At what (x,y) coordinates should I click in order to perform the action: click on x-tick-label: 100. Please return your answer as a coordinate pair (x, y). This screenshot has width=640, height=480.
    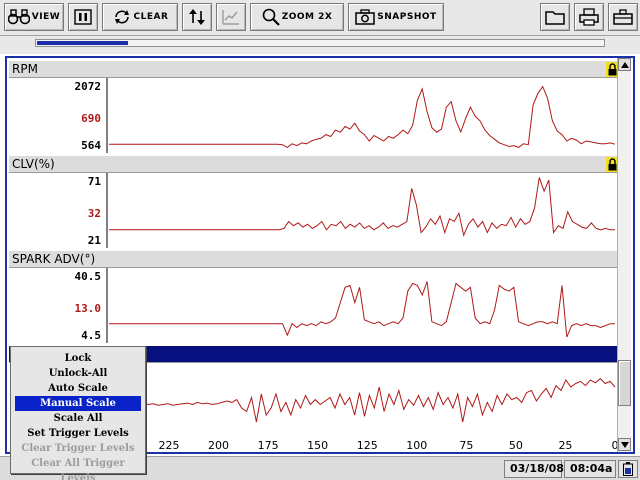
    Looking at the image, I should click on (417, 445).